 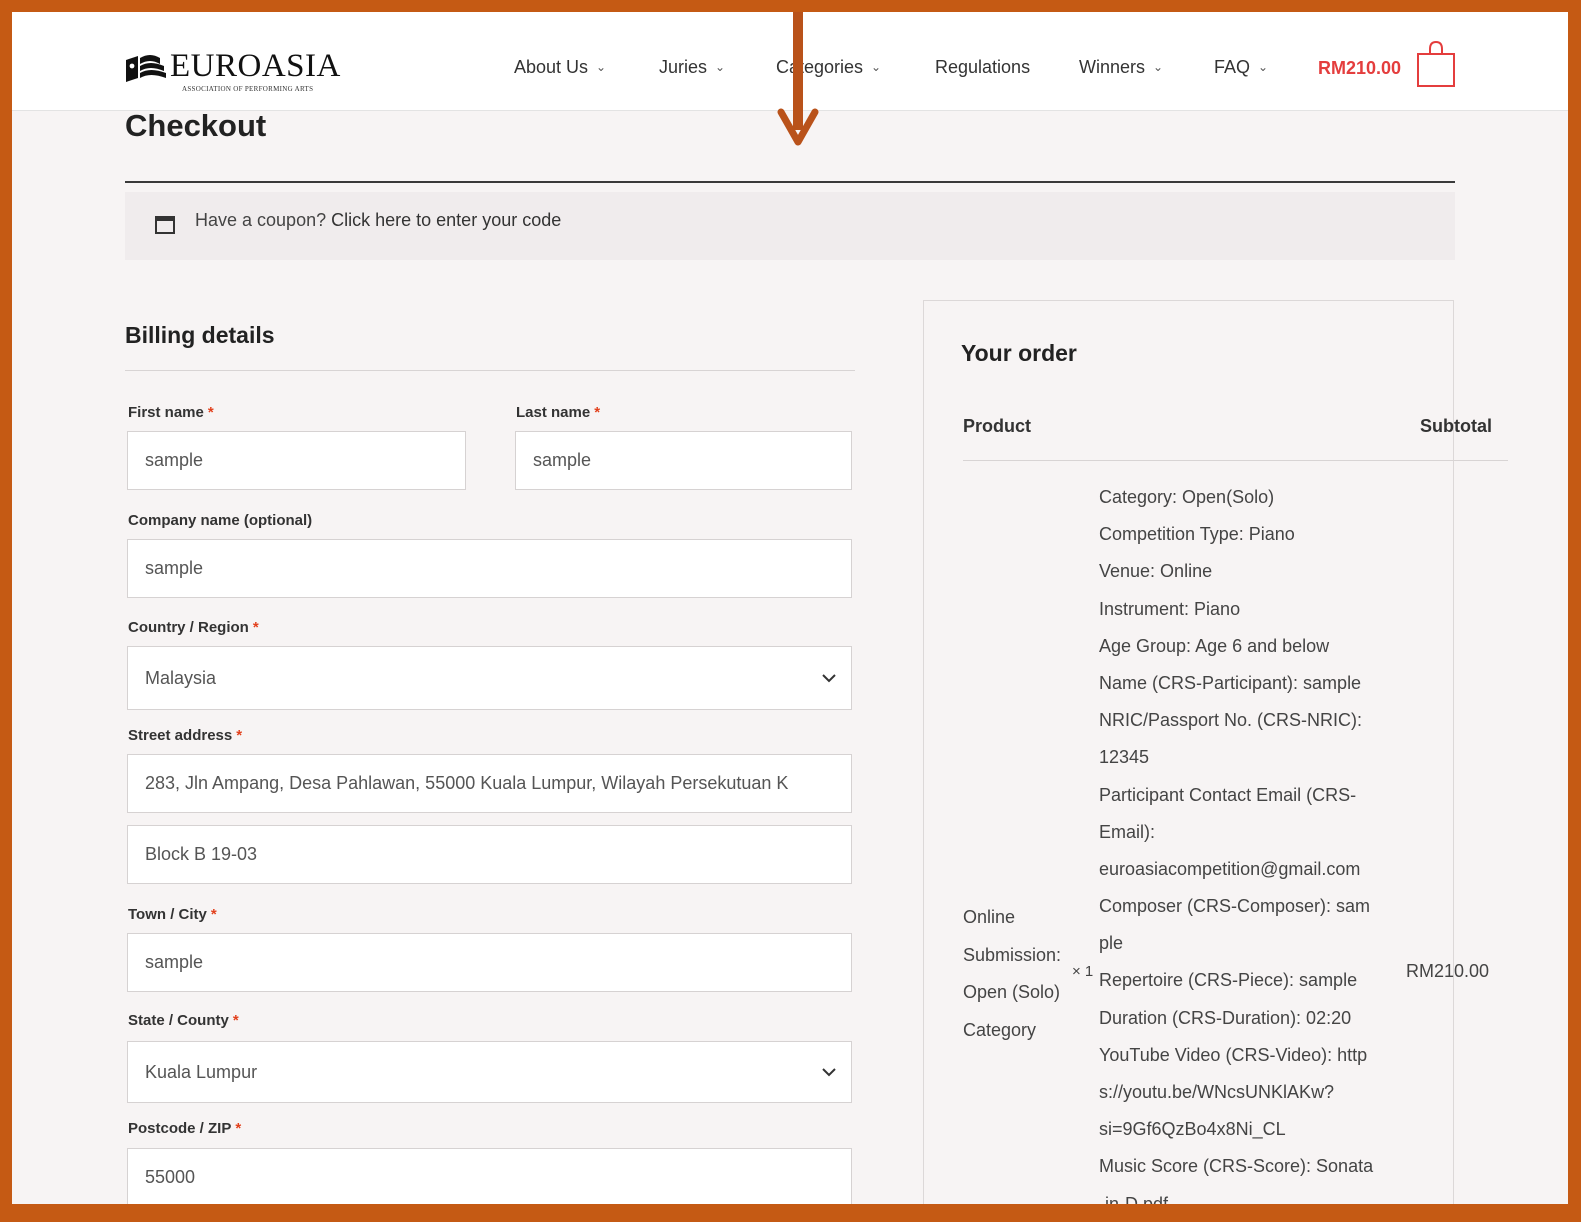 What do you see at coordinates (489, 854) in the screenshot?
I see `street-address-line2-field: Block B 19-03` at bounding box center [489, 854].